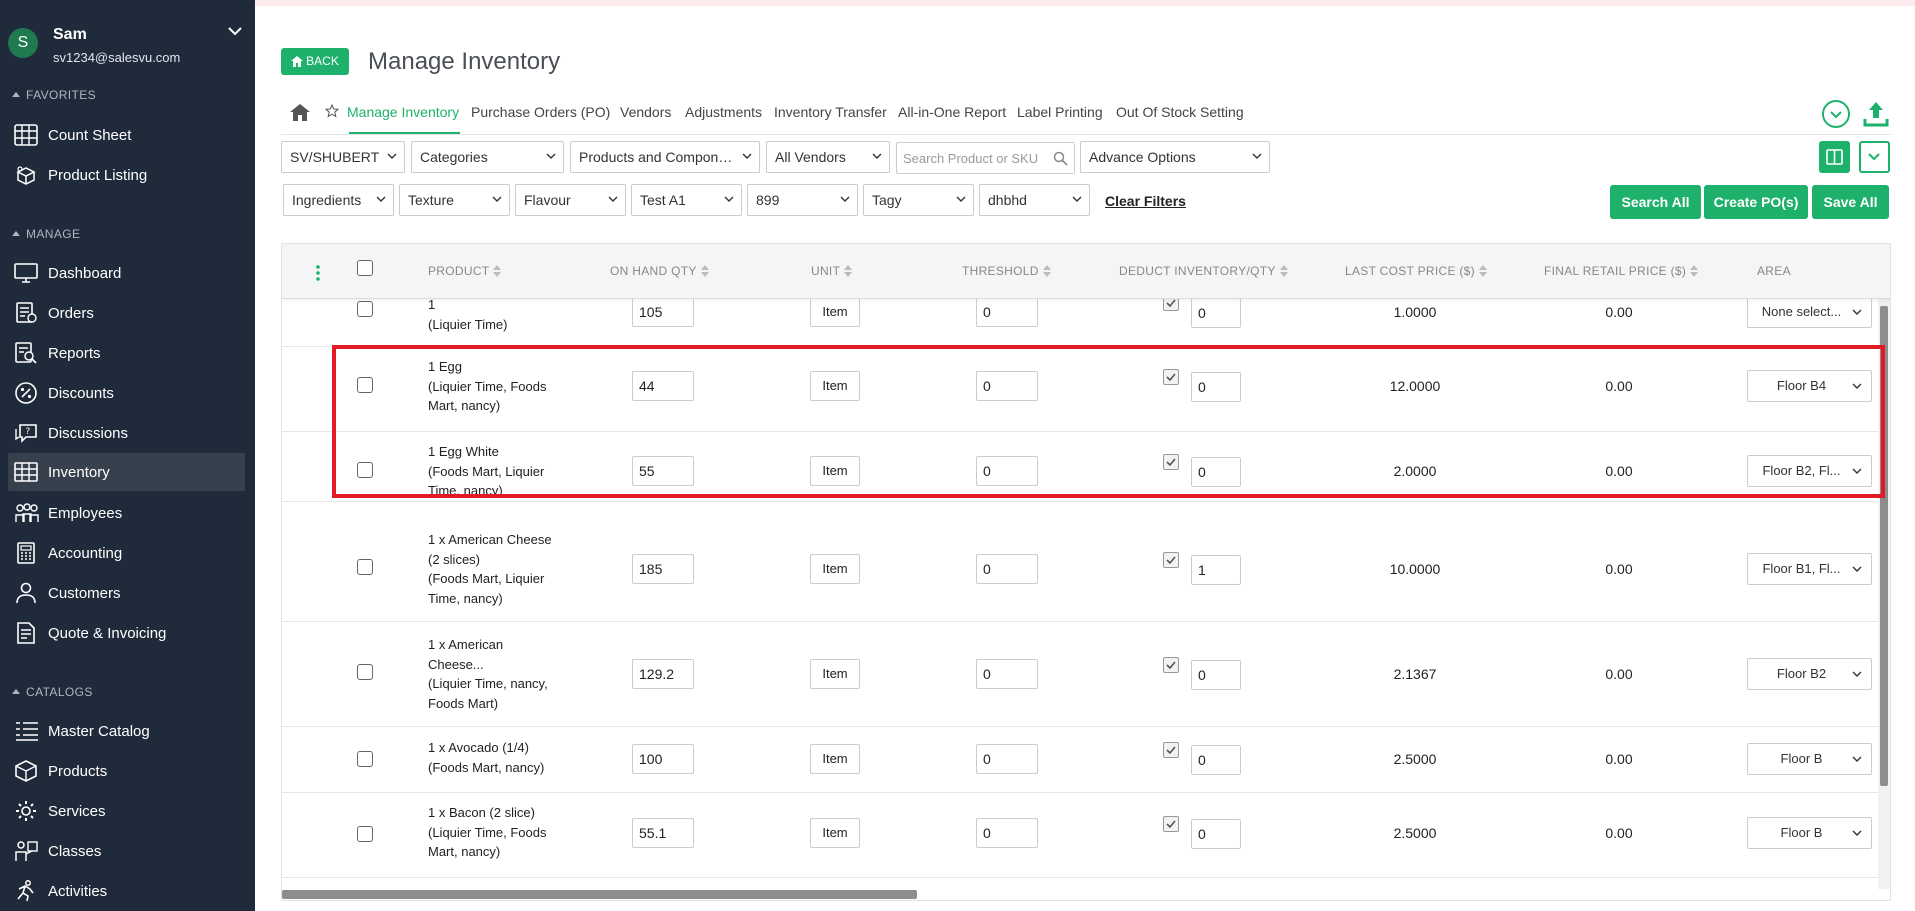  Describe the element at coordinates (663, 313) in the screenshot. I see `on-hand-qty-input: 105` at that location.